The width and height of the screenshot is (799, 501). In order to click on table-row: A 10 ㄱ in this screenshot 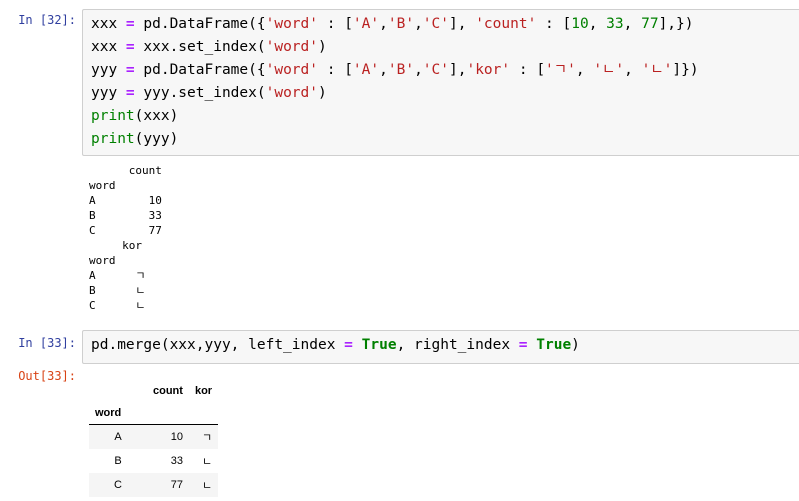, I will do `click(154, 436)`.